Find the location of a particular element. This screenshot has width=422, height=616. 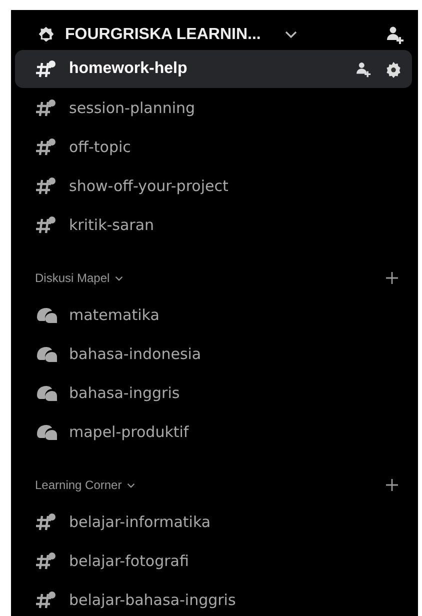

channel-item: homework-help is located at coordinates (213, 69).